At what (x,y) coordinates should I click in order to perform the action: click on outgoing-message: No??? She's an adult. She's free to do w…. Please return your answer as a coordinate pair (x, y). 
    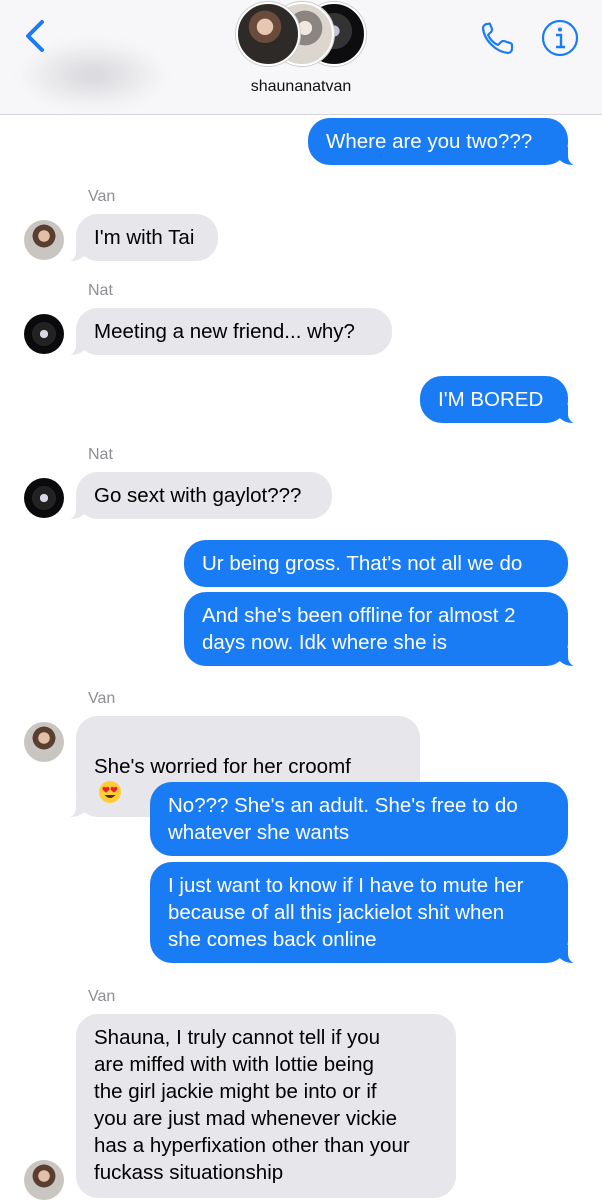
    Looking at the image, I should click on (359, 819).